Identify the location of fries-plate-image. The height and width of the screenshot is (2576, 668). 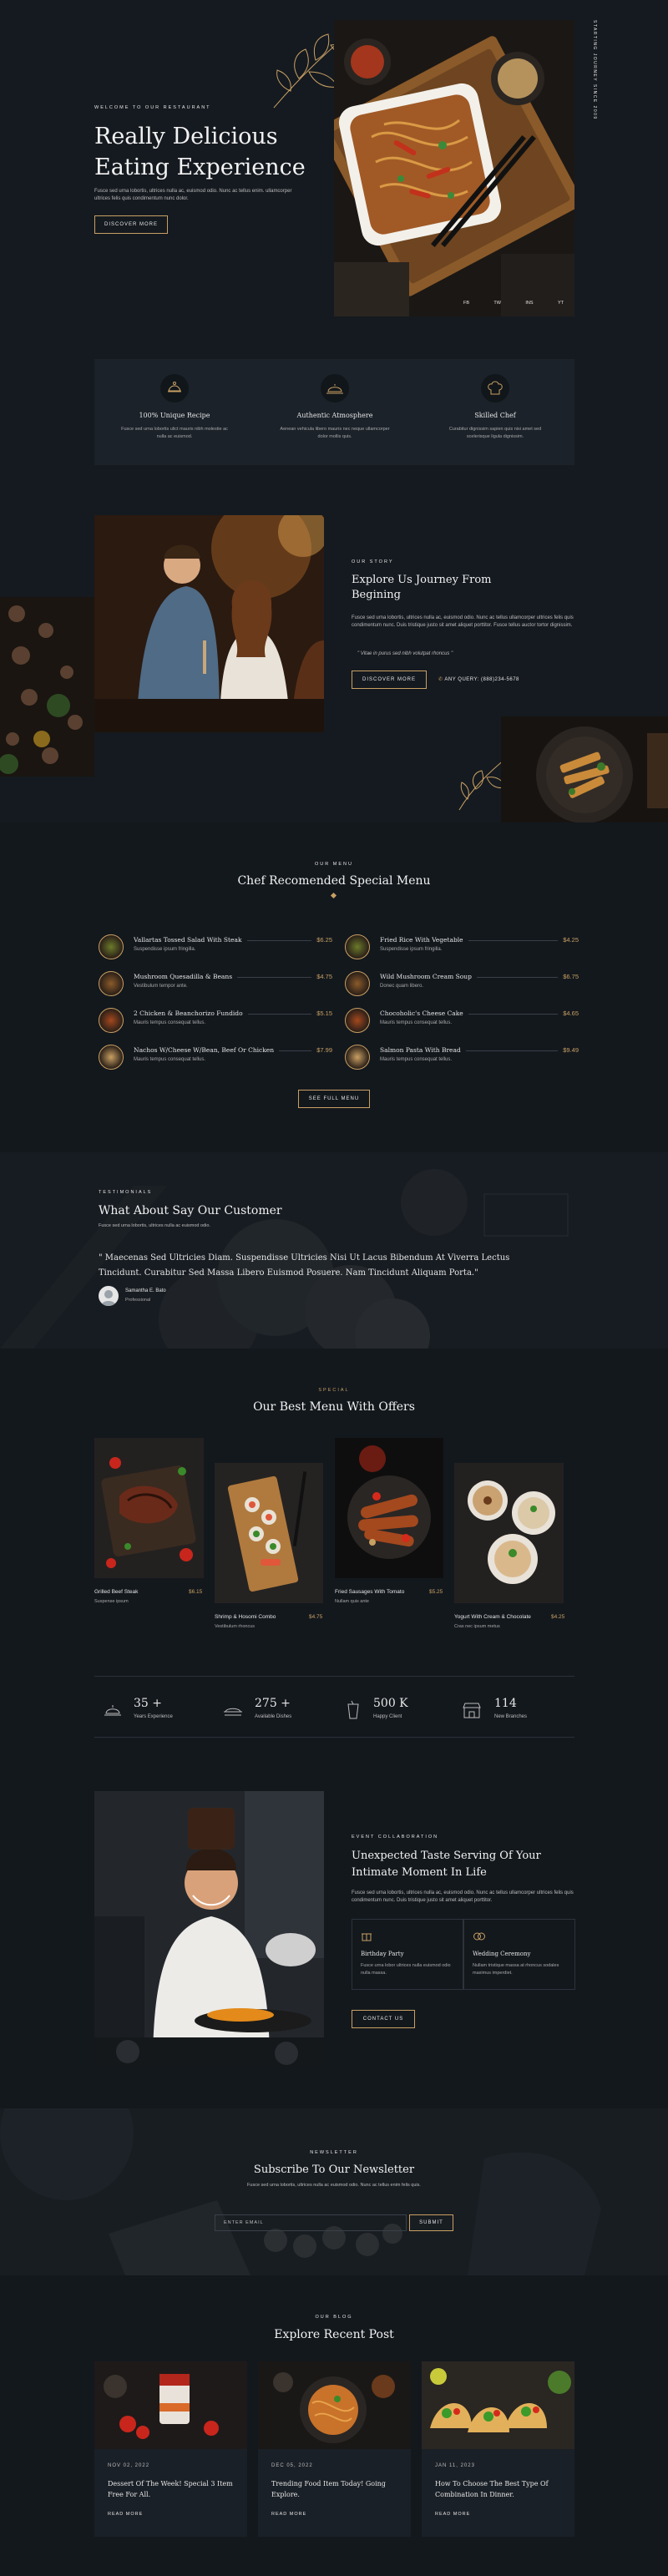
(584, 769).